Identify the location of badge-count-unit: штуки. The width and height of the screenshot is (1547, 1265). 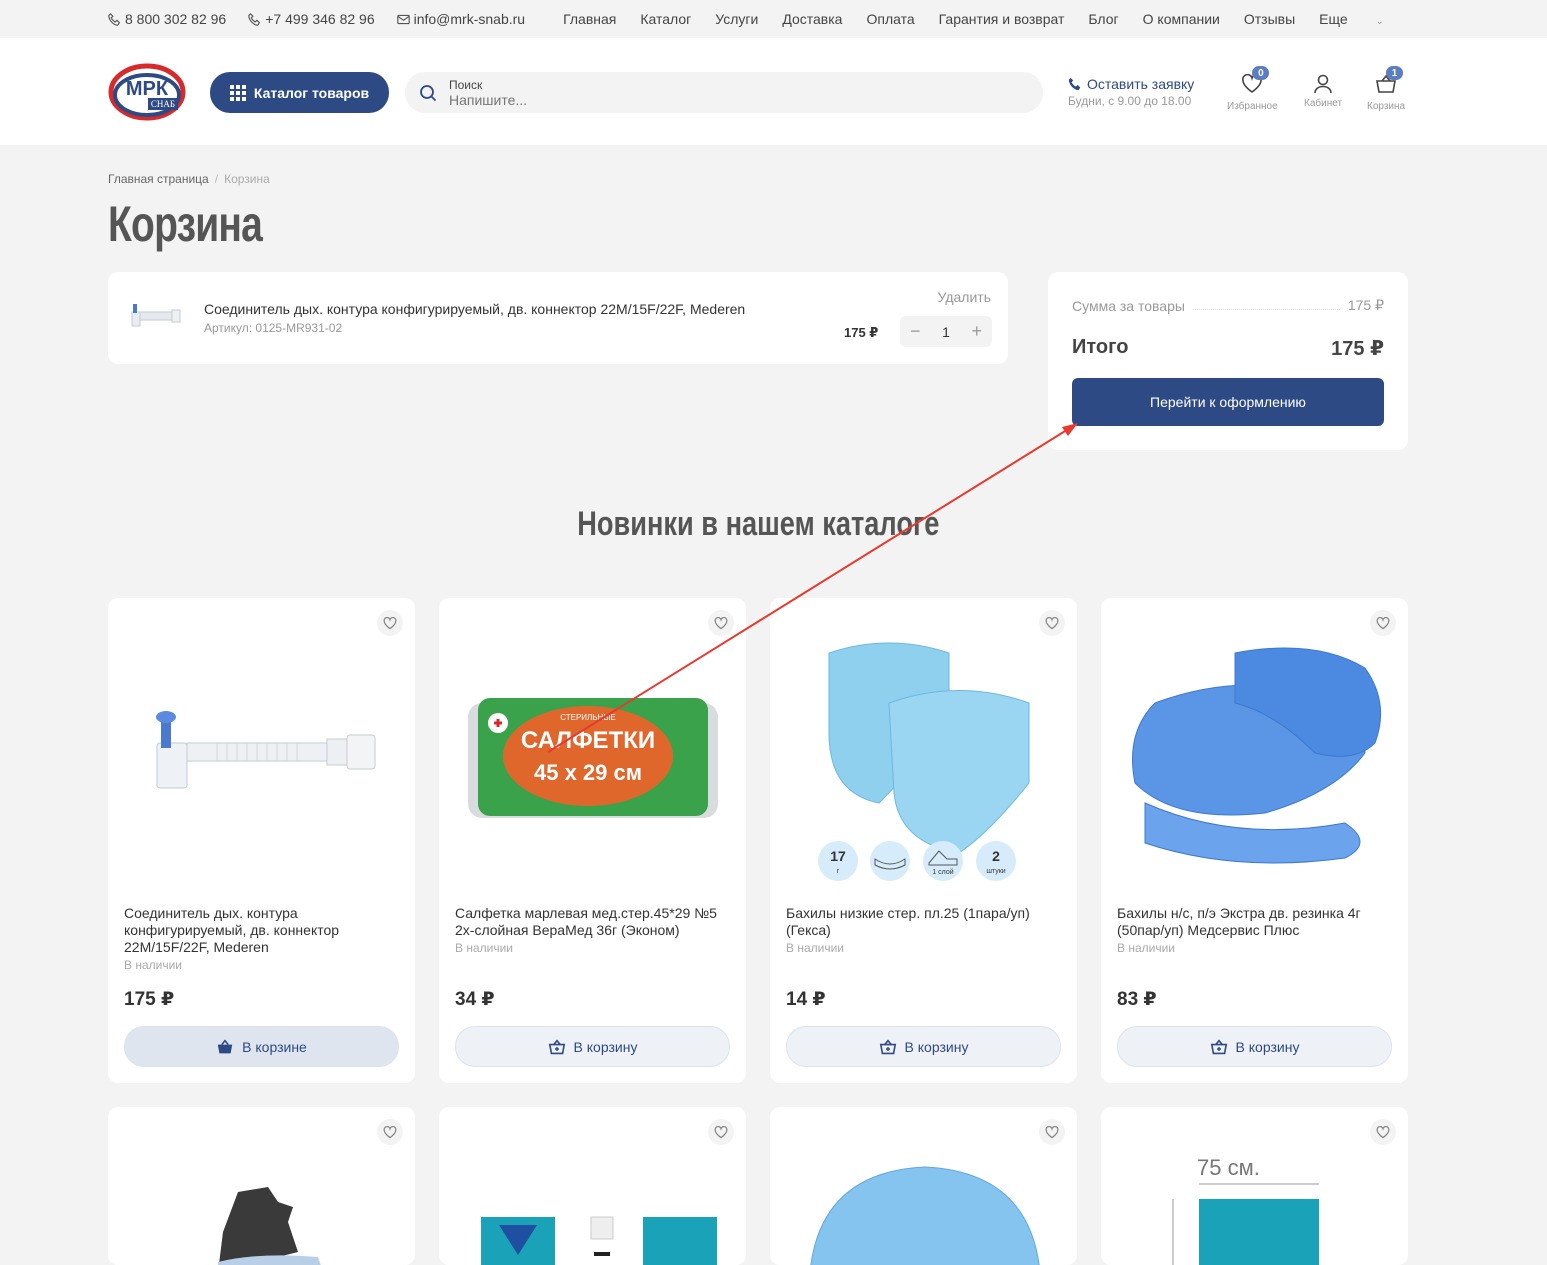
(995, 871).